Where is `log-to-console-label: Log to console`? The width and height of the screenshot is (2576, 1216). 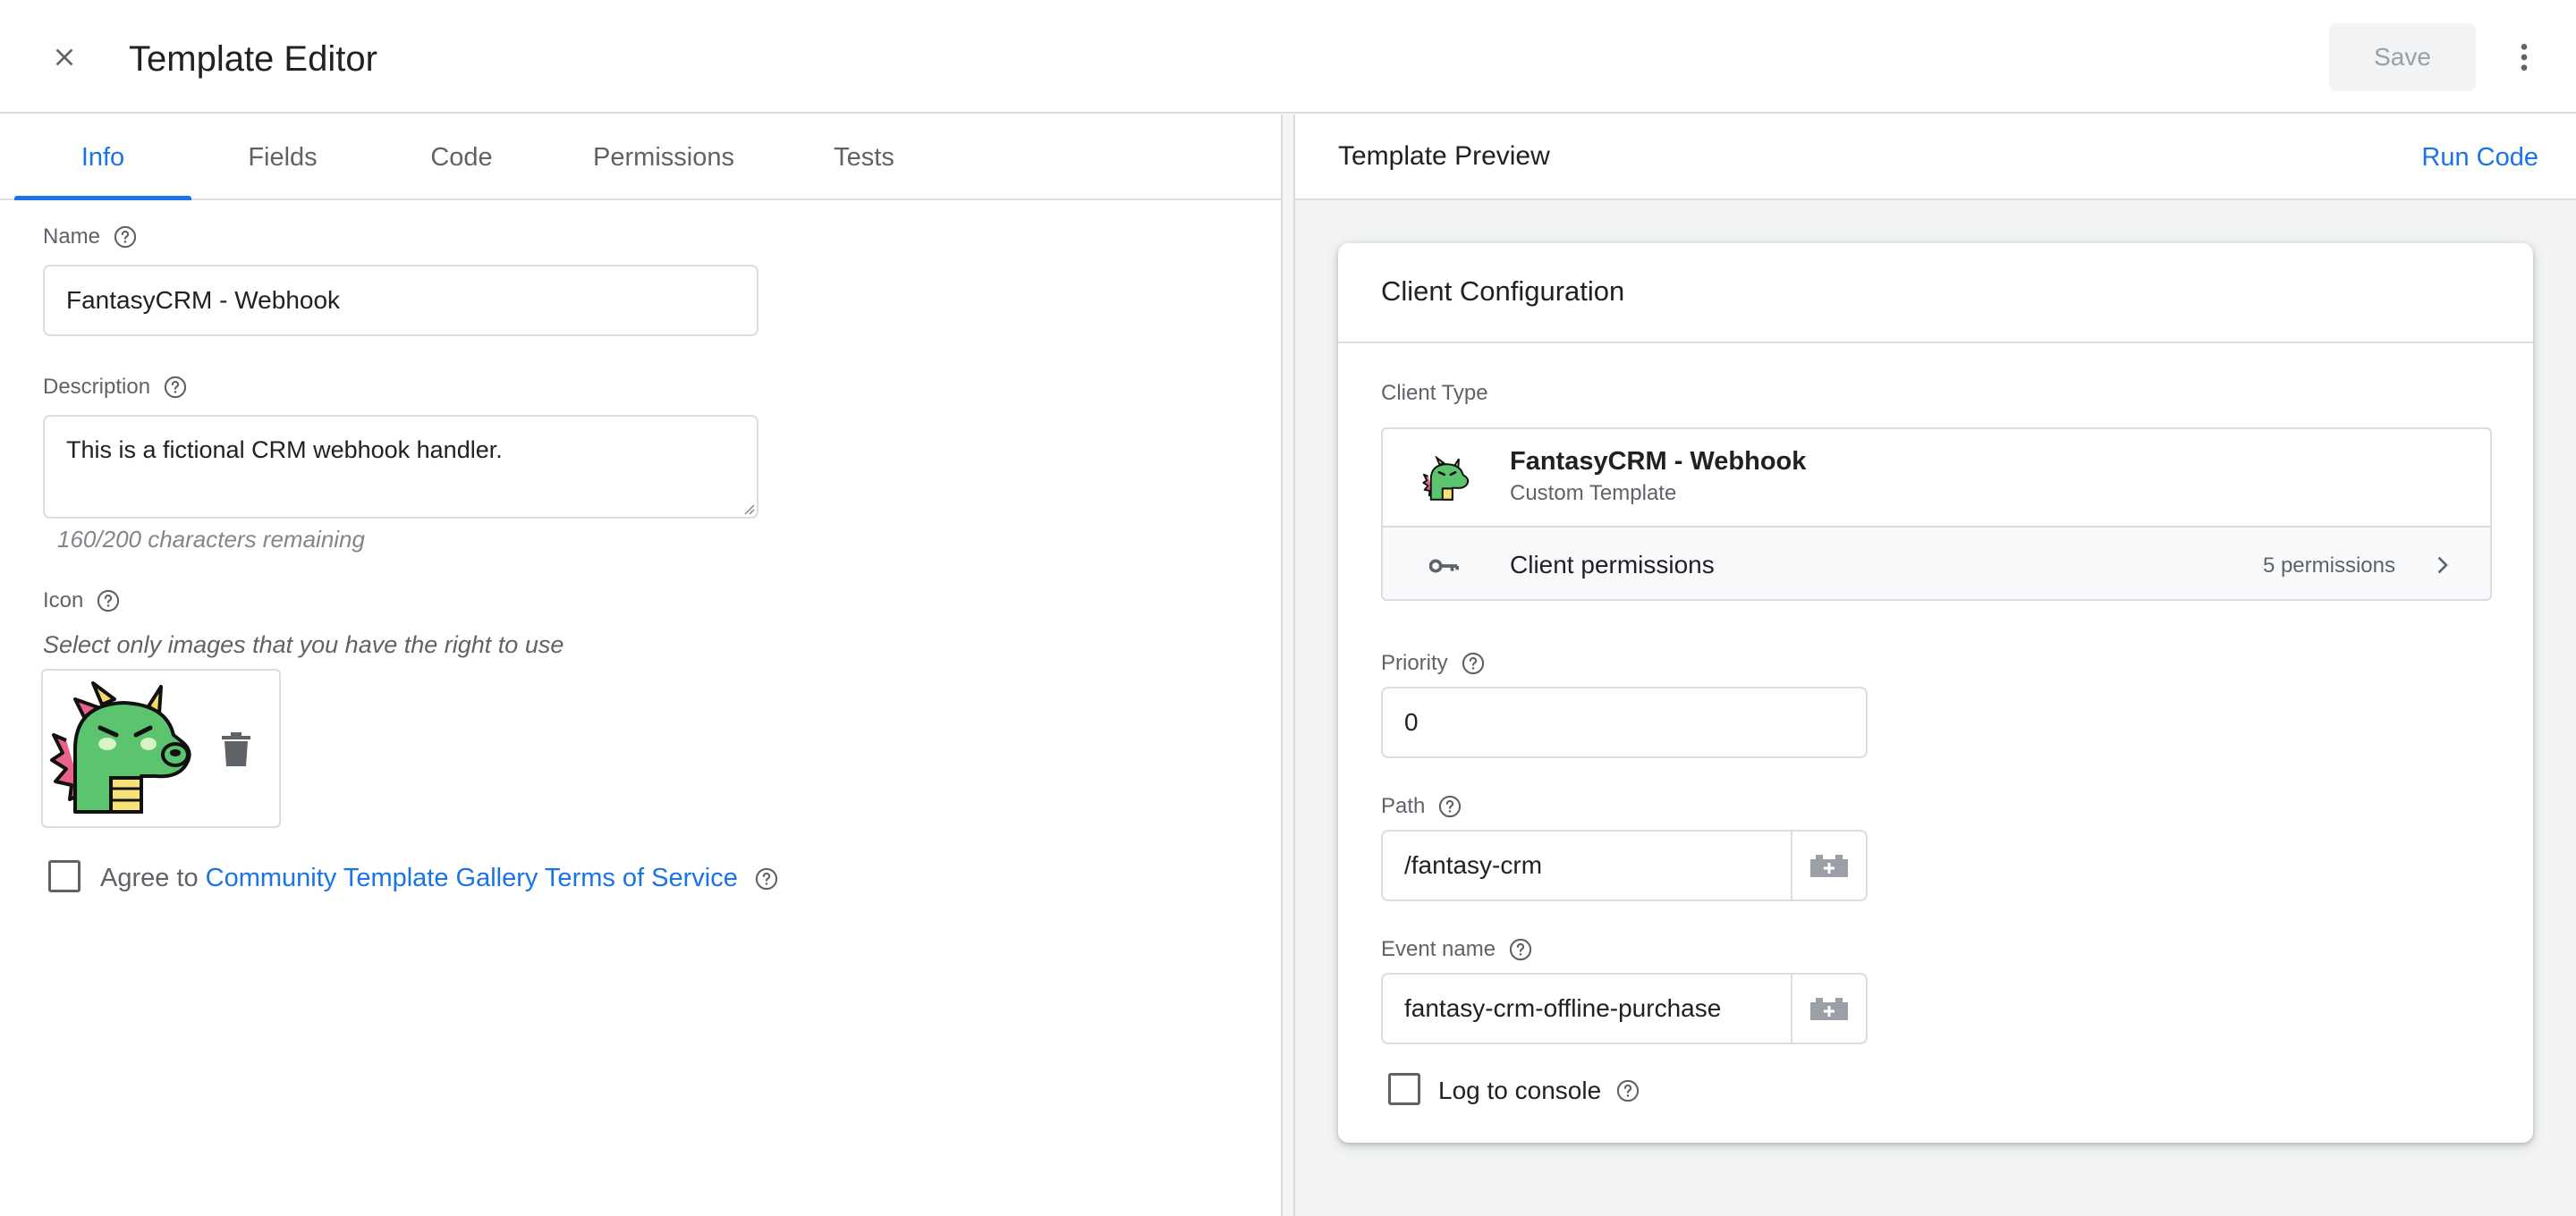
log-to-console-label: Log to console is located at coordinates (1520, 1090).